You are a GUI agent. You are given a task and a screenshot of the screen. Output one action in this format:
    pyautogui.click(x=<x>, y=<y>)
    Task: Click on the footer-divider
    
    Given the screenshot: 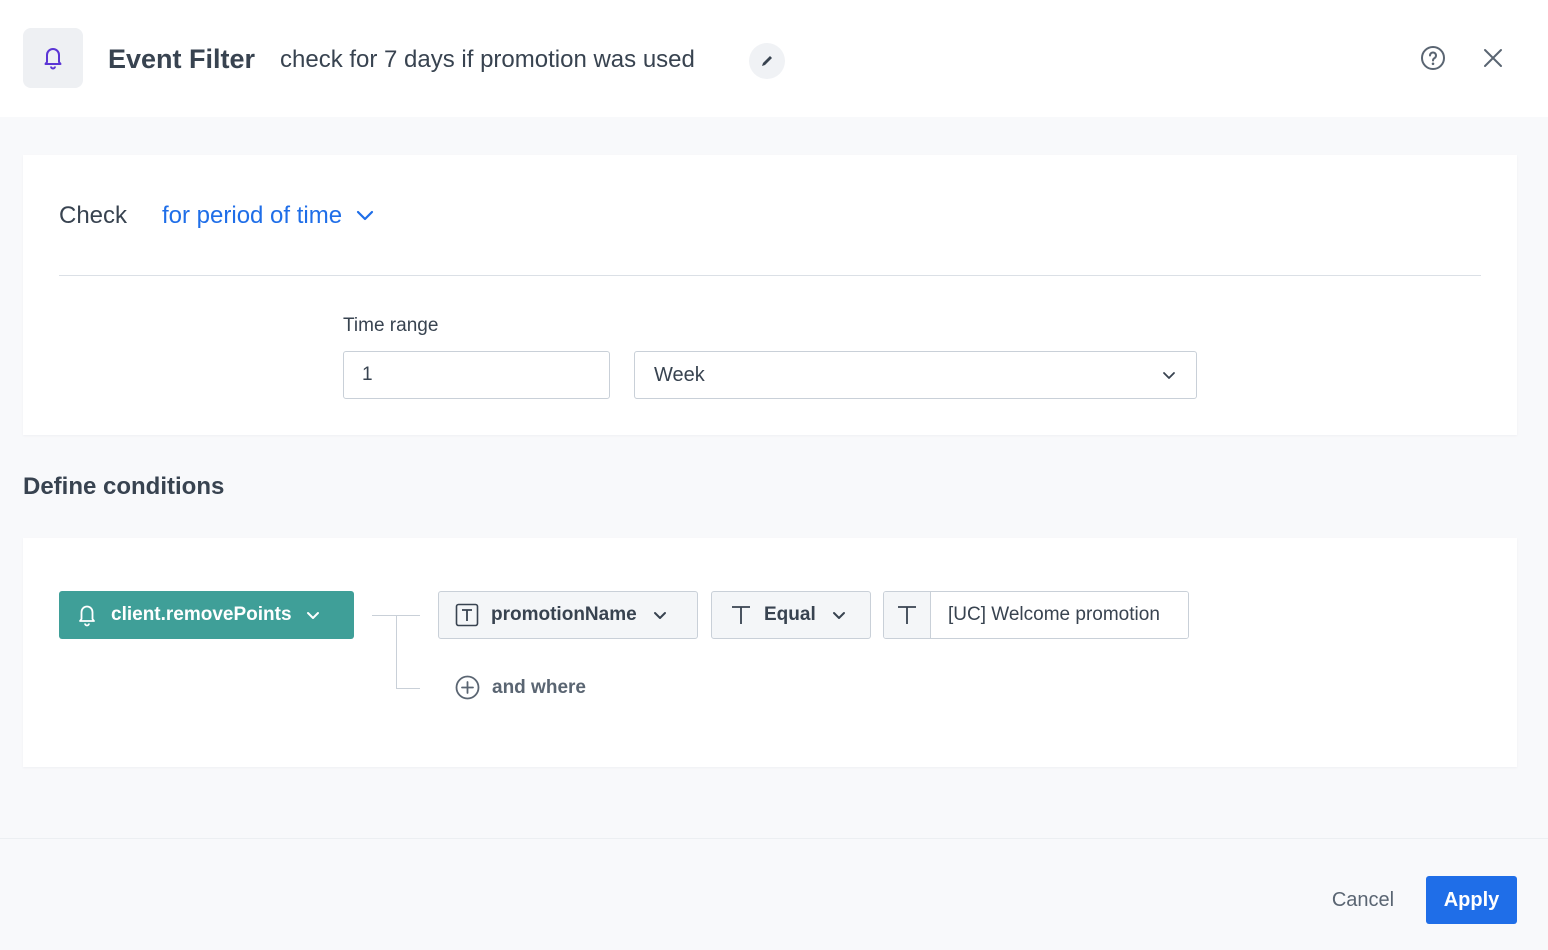 What is the action you would take?
    pyautogui.click(x=774, y=838)
    